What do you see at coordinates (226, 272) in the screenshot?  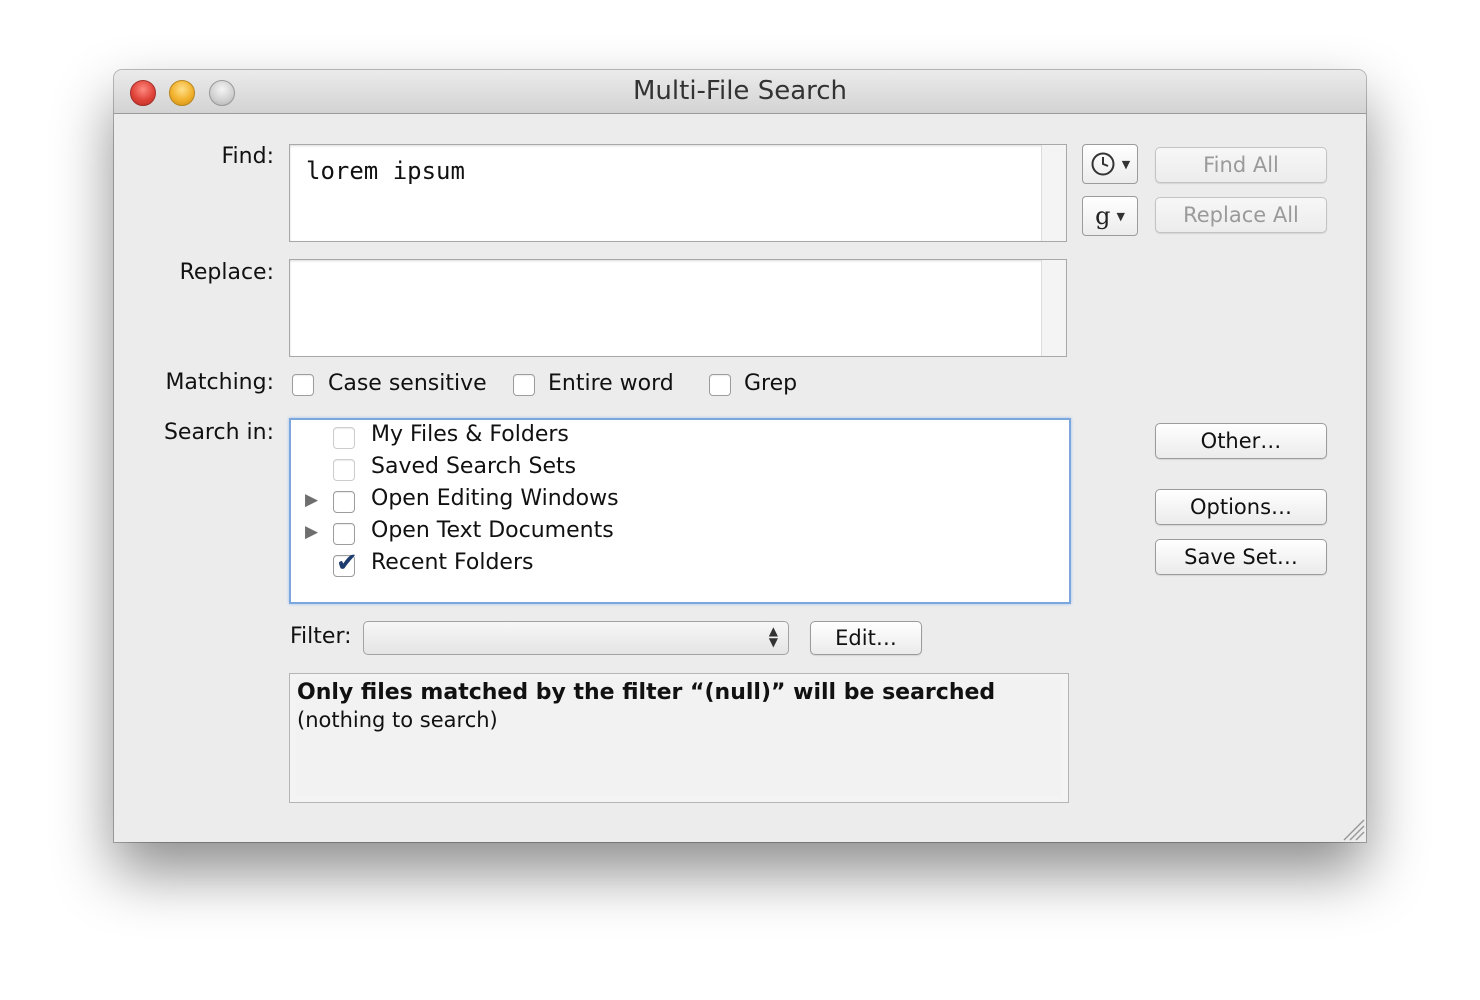 I see `replace-label: Replace:` at bounding box center [226, 272].